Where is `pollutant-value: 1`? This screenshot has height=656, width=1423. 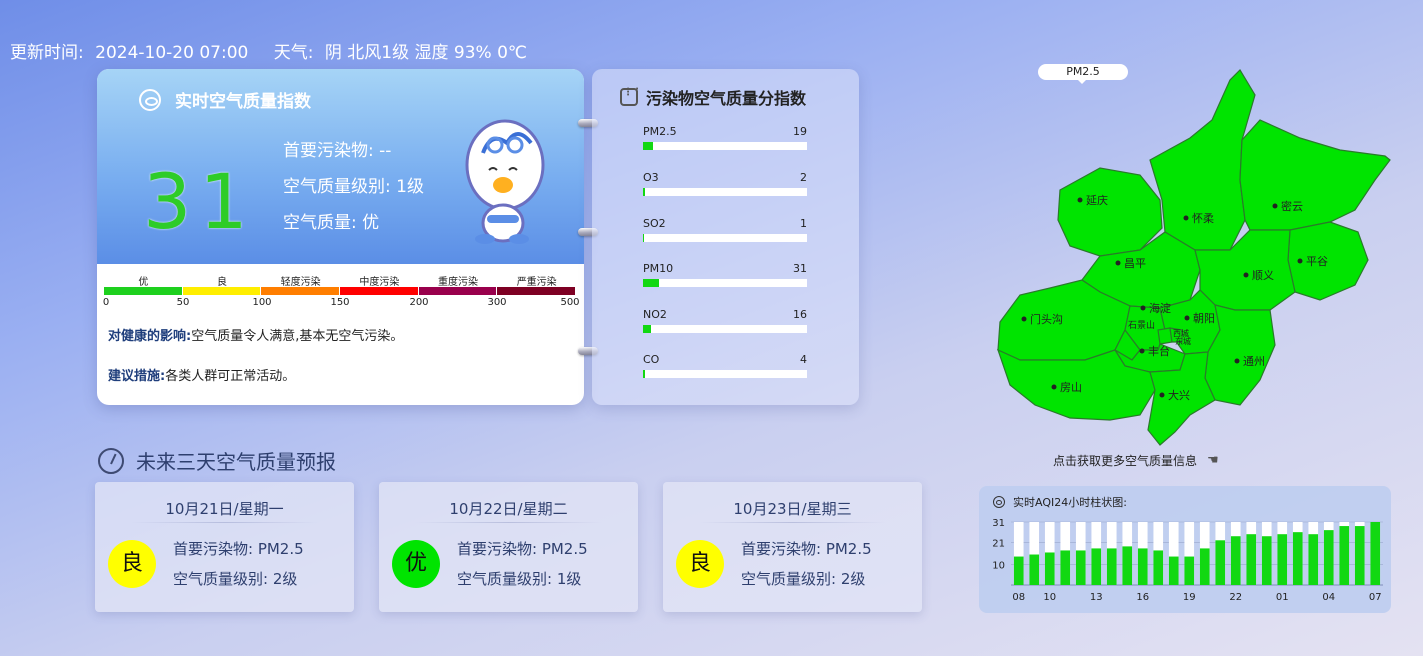
pollutant-value: 1 is located at coordinates (803, 223).